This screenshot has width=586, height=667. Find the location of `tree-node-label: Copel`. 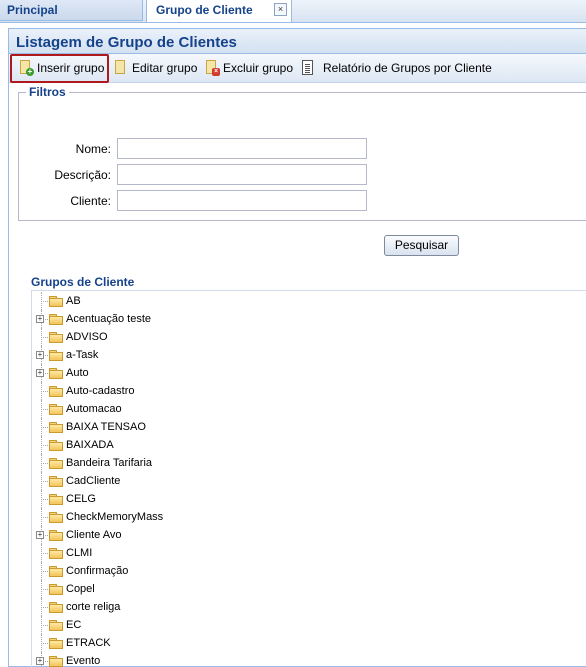

tree-node-label: Copel is located at coordinates (80, 589).